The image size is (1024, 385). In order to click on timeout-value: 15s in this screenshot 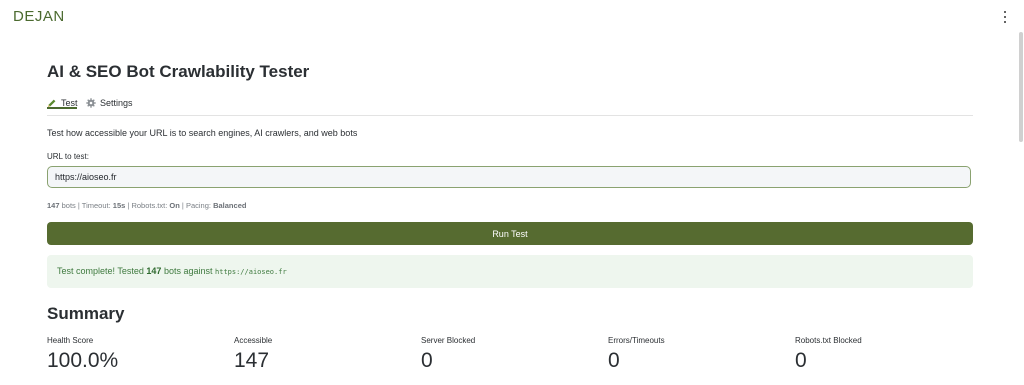, I will do `click(119, 205)`.